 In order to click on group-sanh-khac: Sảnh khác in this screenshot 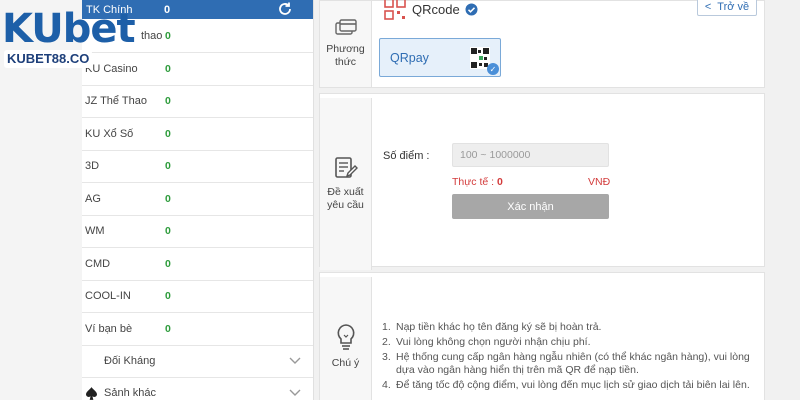, I will do `click(197, 389)`.